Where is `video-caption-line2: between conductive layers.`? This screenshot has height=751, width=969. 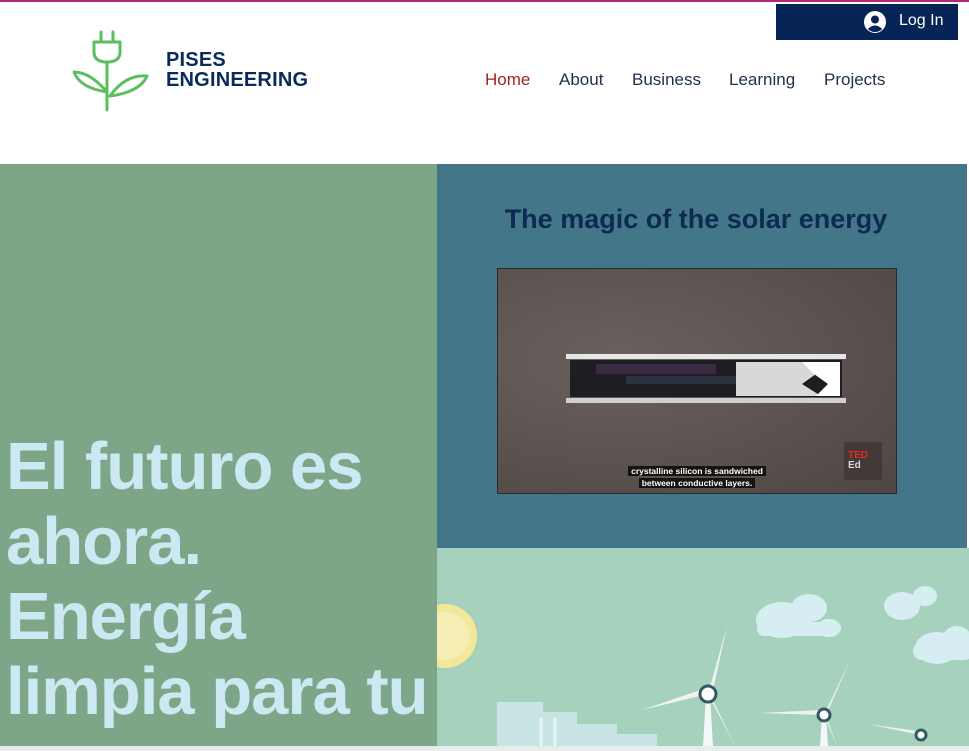 video-caption-line2: between conductive layers. is located at coordinates (697, 483).